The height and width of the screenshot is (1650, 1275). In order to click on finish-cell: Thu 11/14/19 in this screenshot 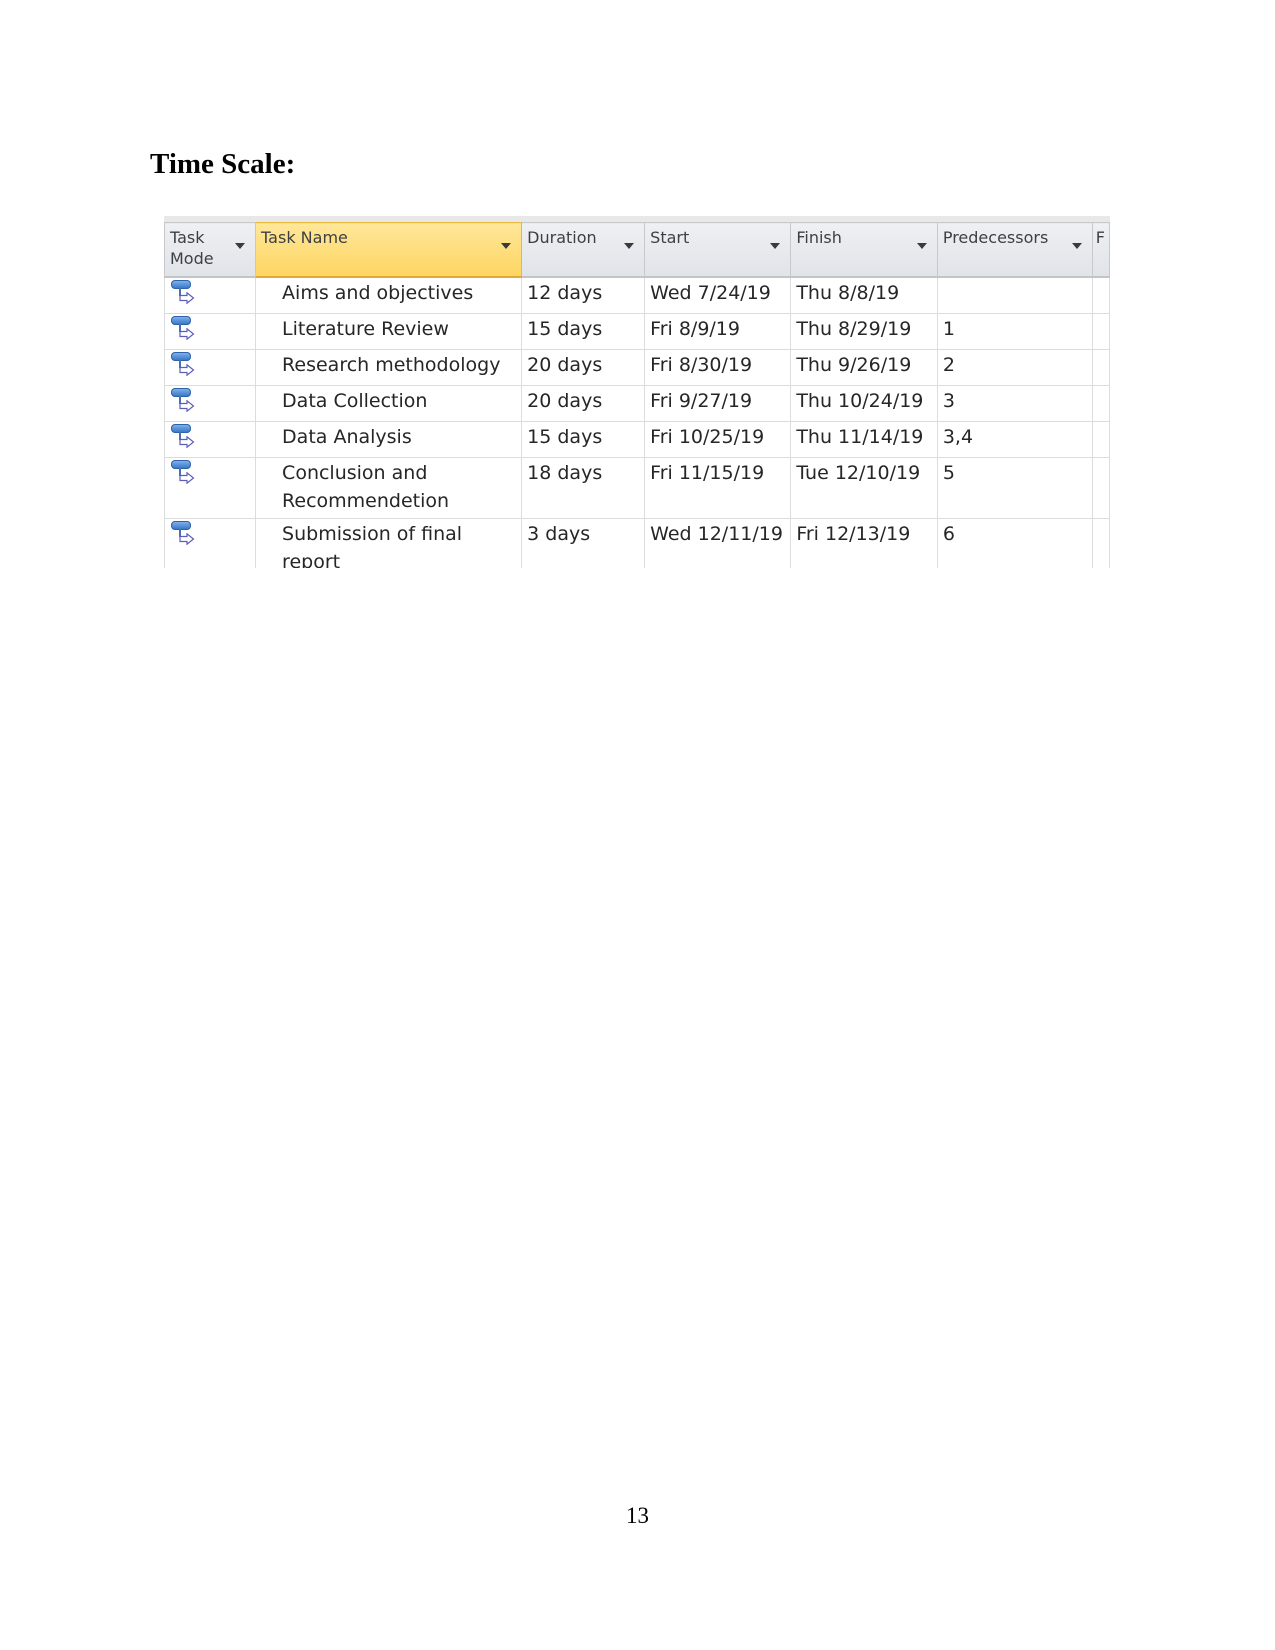, I will do `click(864, 439)`.